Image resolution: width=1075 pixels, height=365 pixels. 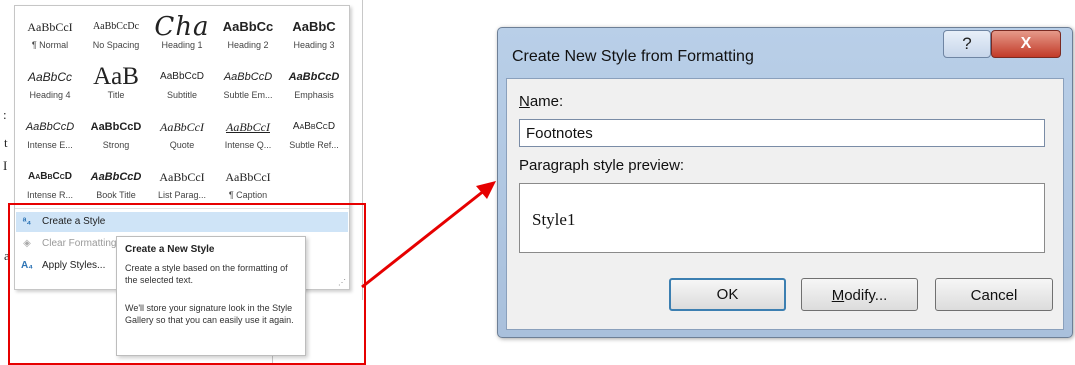 I want to click on style-name: Book Title, so click(x=116, y=195).